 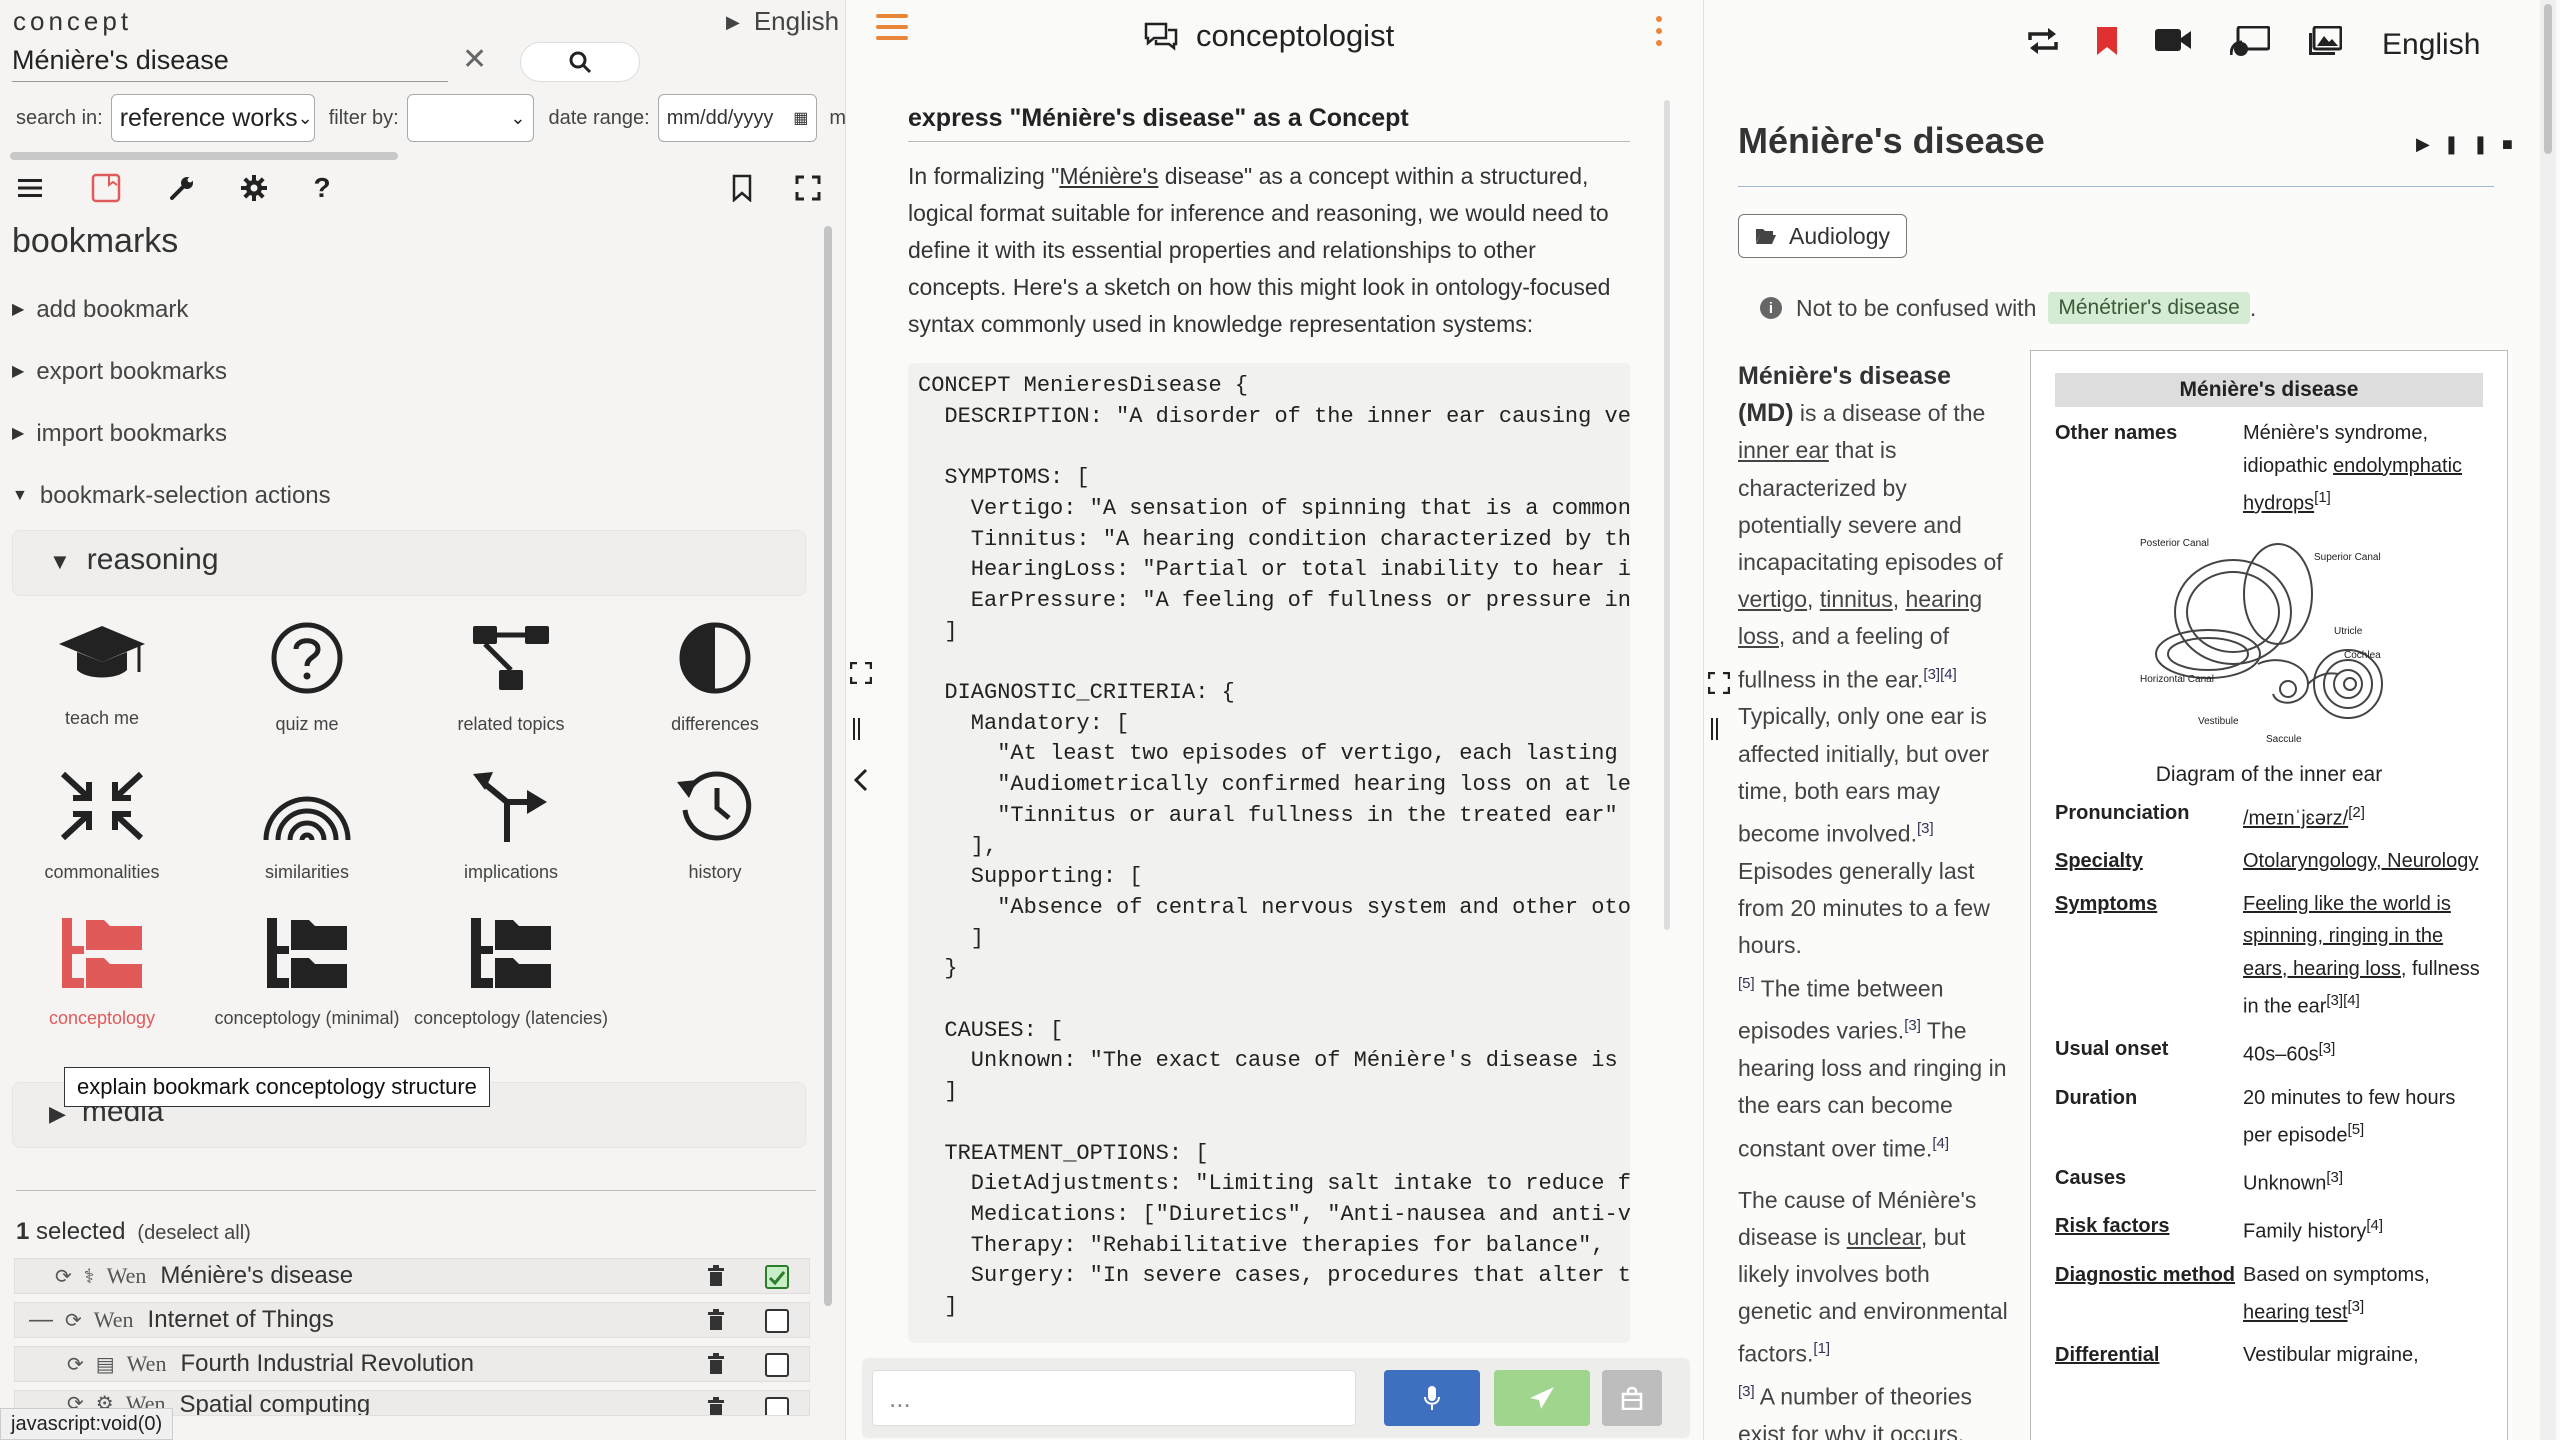 I want to click on infobox-link: Otolaryngology, Neurology, so click(x=2360, y=861).